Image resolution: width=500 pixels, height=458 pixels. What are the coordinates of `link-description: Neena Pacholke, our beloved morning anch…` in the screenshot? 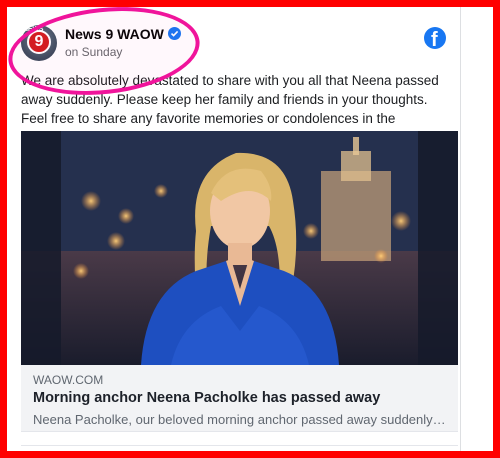 It's located at (240, 419).